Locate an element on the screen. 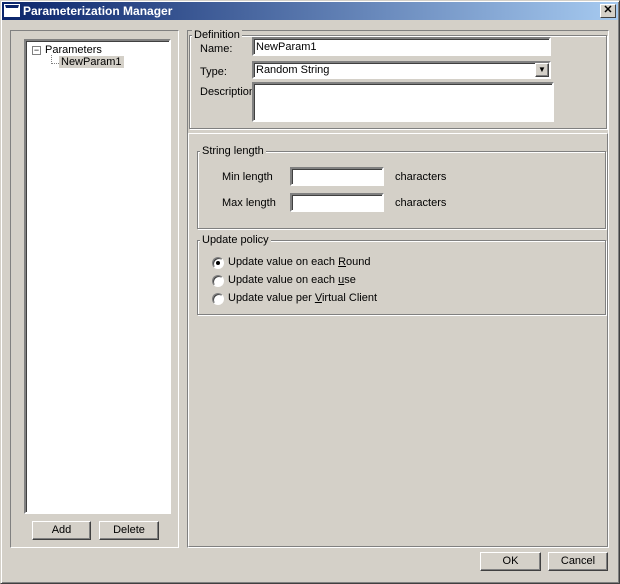 This screenshot has height=584, width=620. type-value: Random String is located at coordinates (293, 70).